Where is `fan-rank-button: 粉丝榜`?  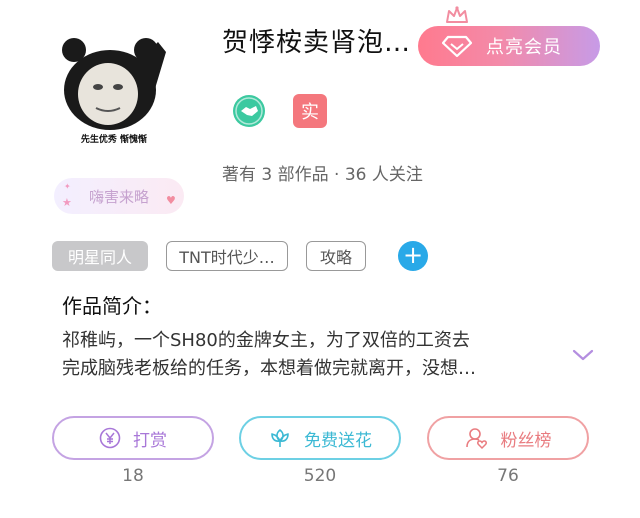
fan-rank-button: 粉丝榜 is located at coordinates (508, 438).